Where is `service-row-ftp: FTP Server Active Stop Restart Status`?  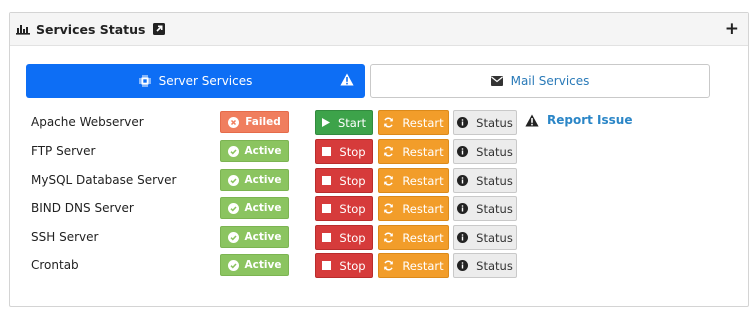 service-row-ftp: FTP Server Active Stop Restart Status is located at coordinates (371, 151).